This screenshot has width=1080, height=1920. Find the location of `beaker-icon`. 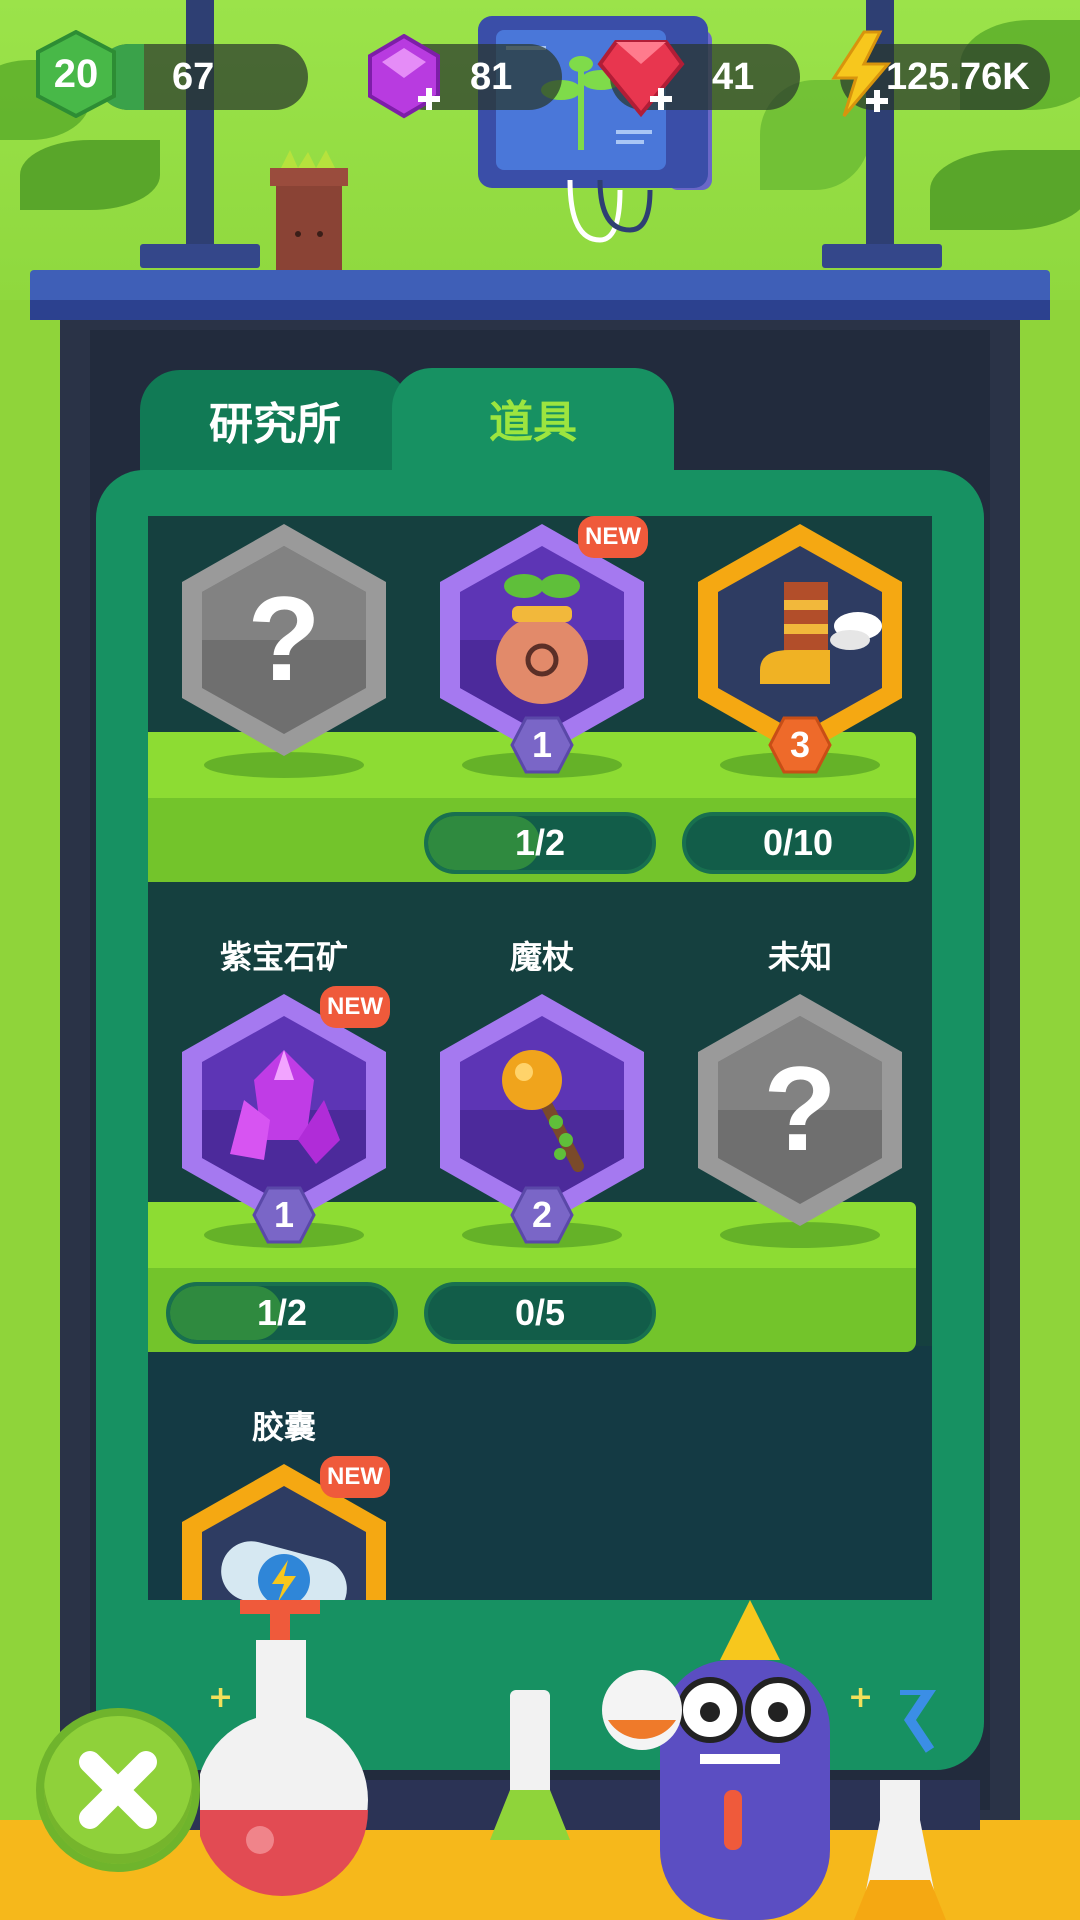

beaker-icon is located at coordinates (900, 1805).